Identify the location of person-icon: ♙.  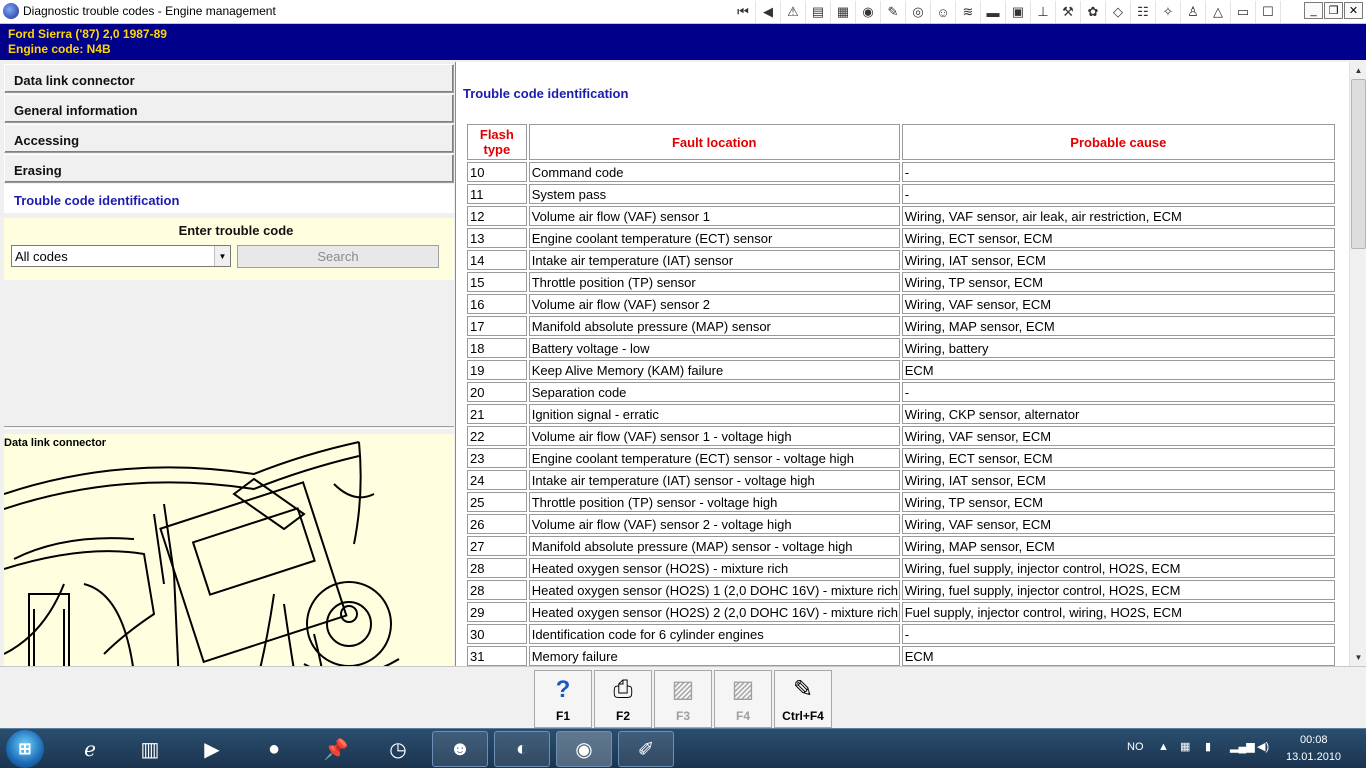
(1193, 12).